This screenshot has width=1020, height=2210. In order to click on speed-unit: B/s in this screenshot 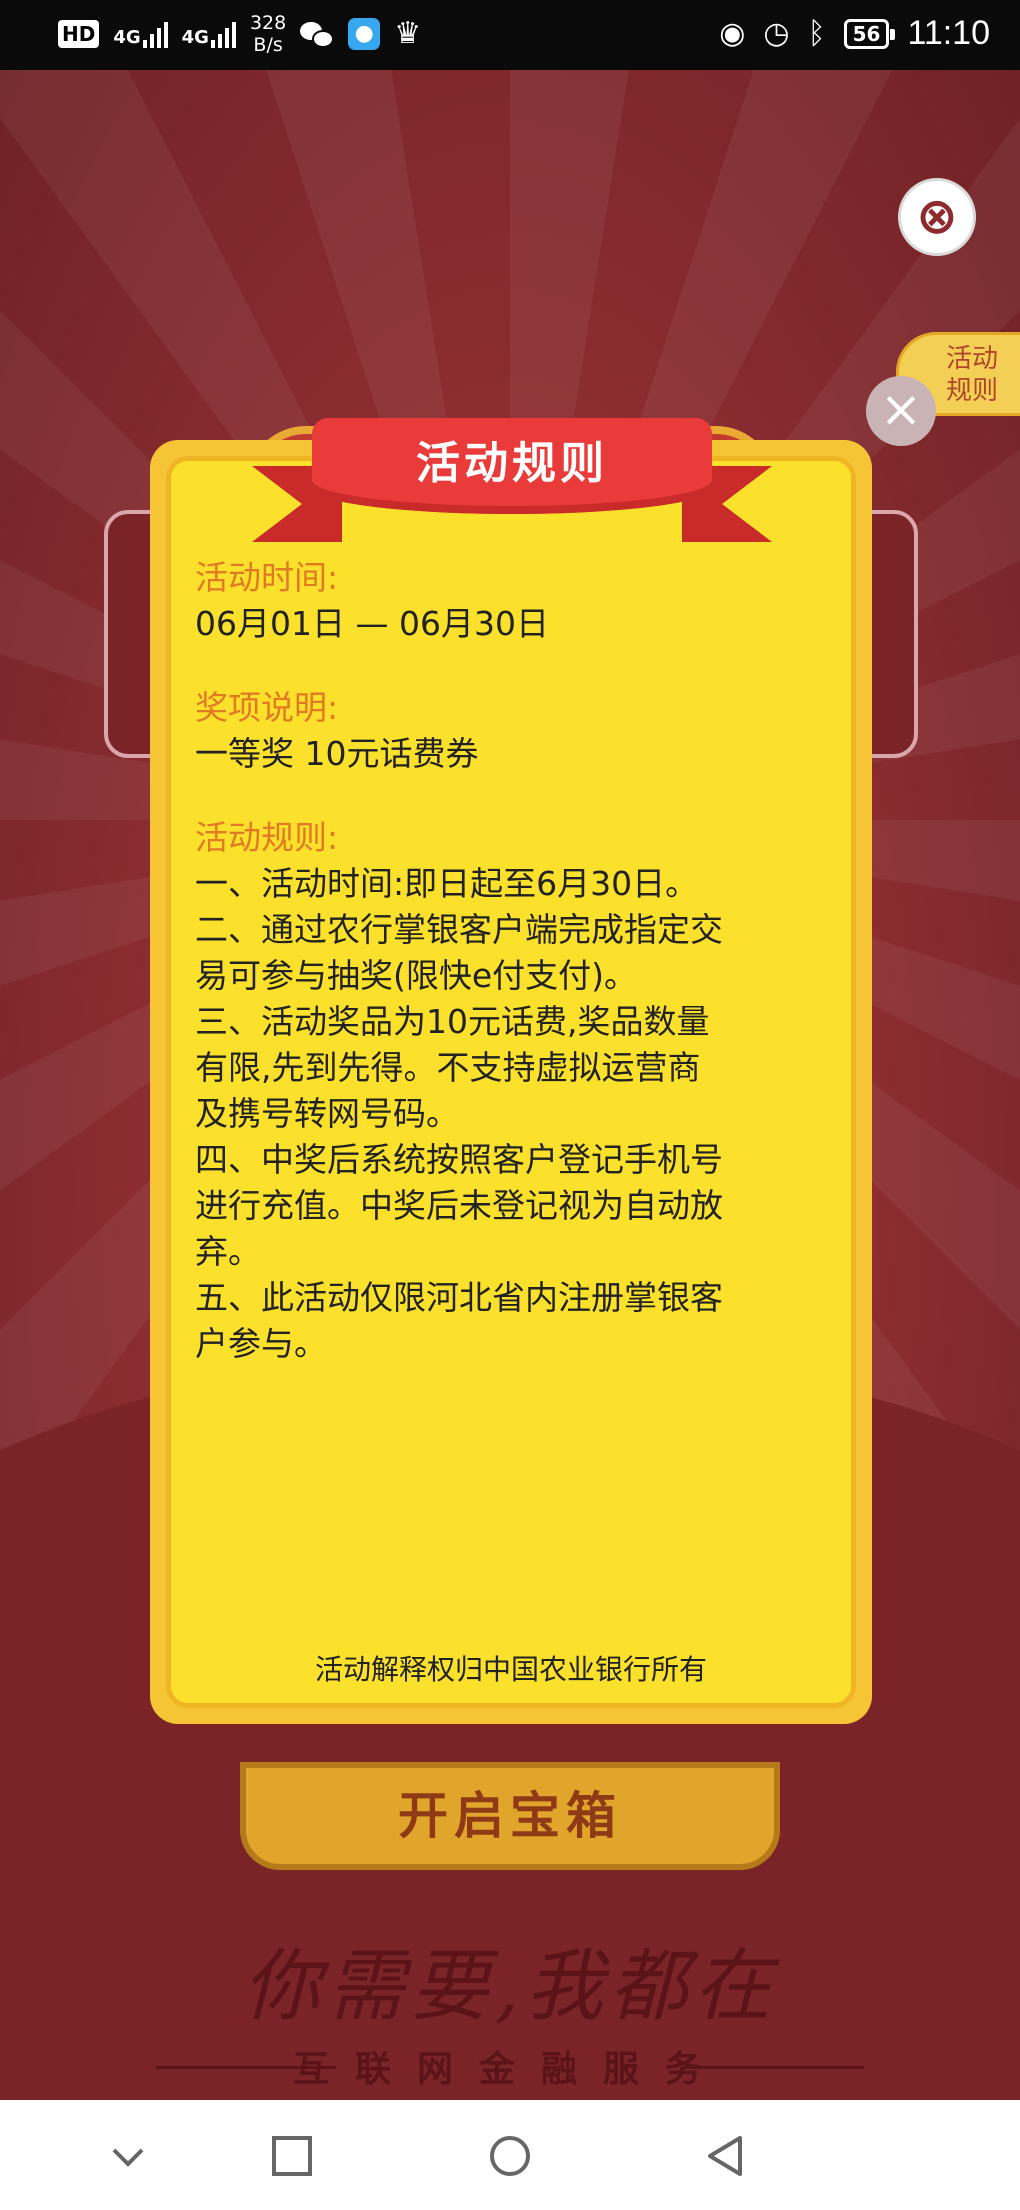, I will do `click(268, 45)`.